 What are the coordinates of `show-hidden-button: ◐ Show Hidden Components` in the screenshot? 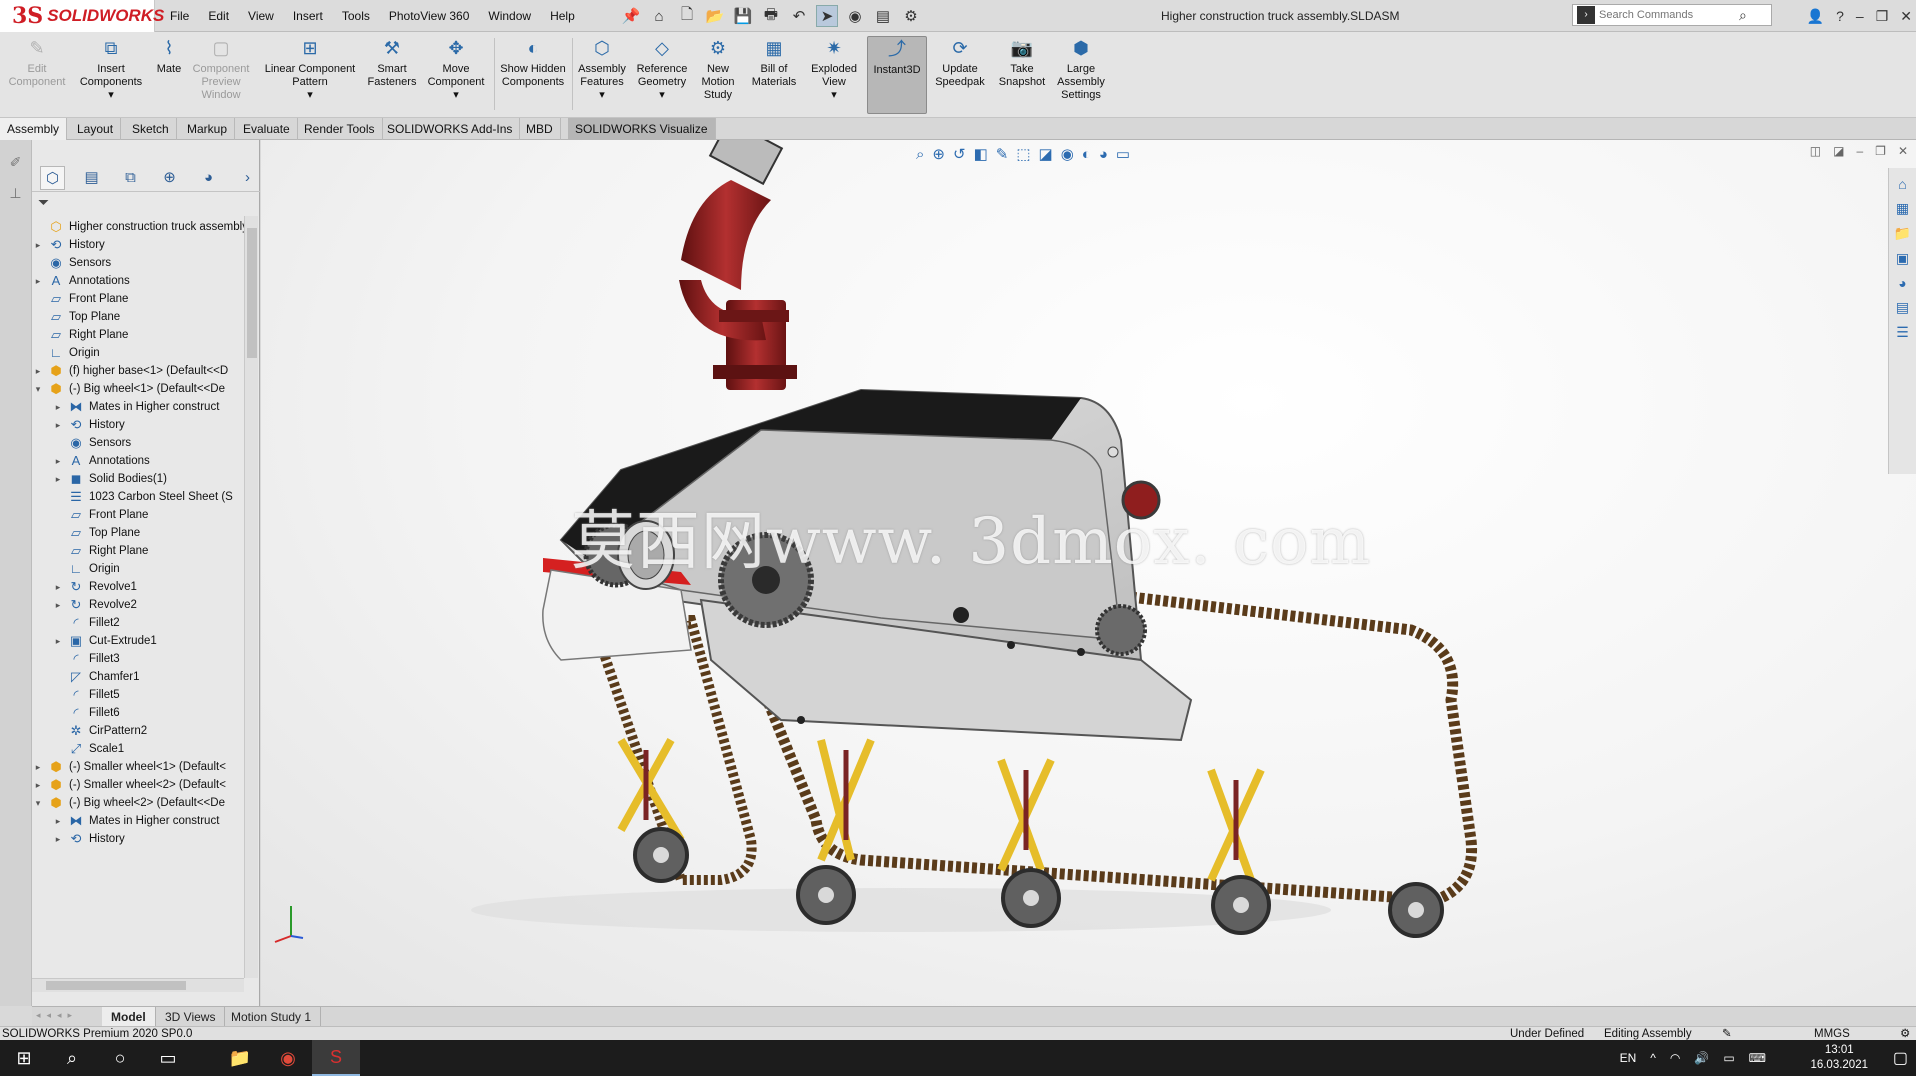 It's located at (533, 75).